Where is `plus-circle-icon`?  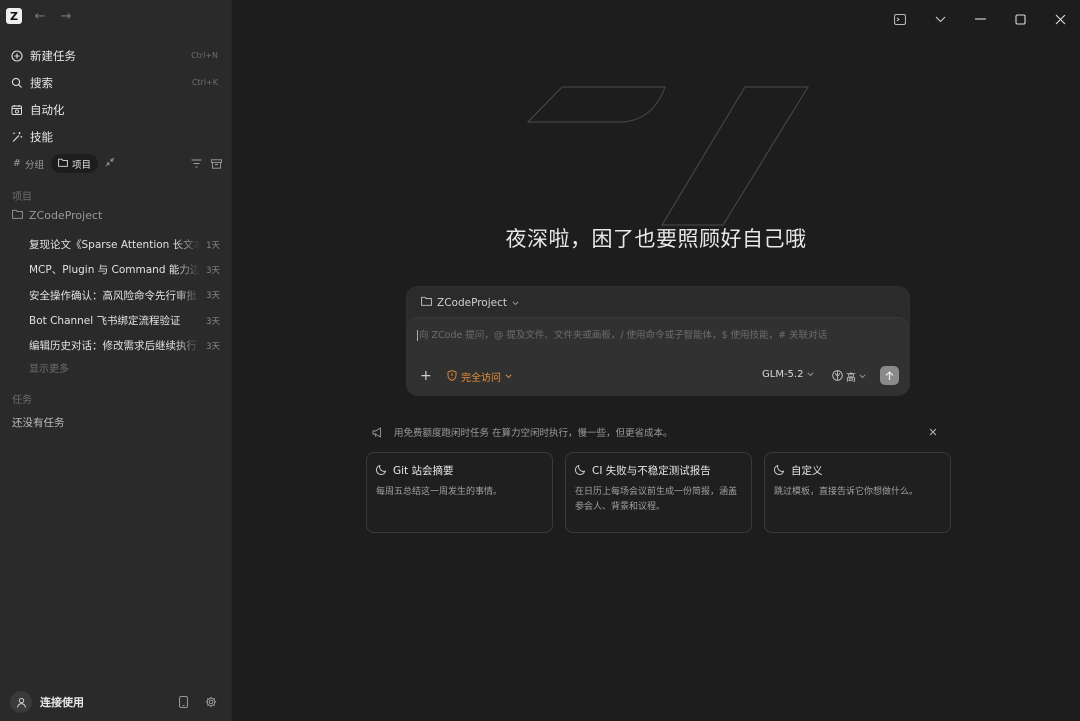 plus-circle-icon is located at coordinates (17, 55).